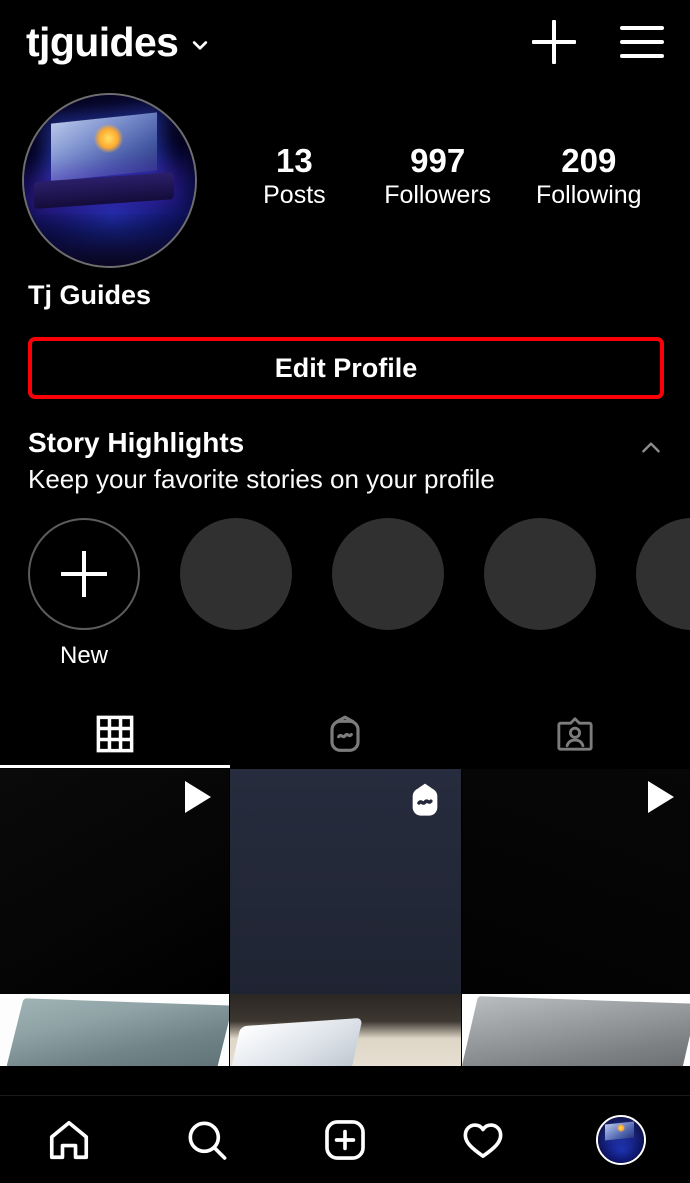 Image resolution: width=690 pixels, height=1183 pixels. I want to click on heart-icon, so click(483, 1140).